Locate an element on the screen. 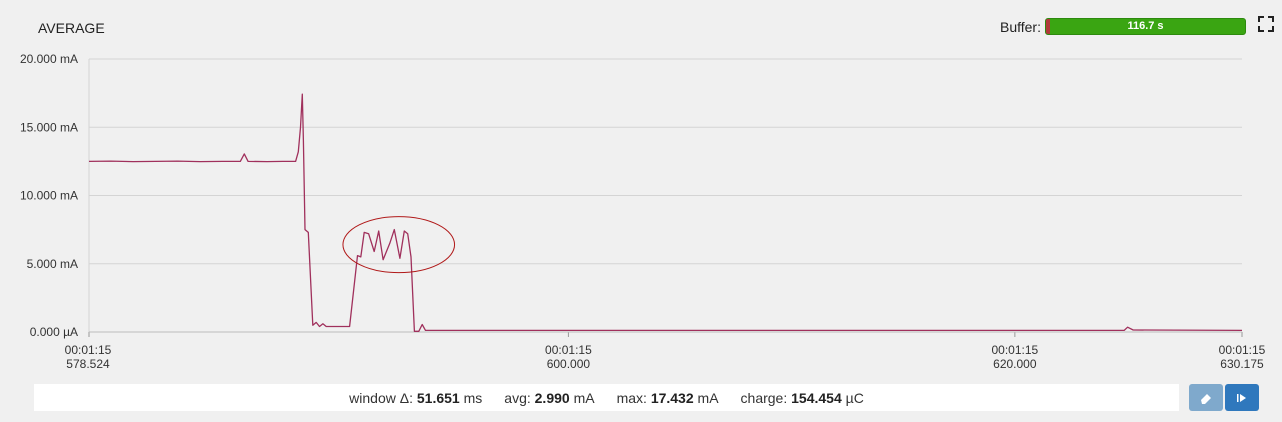 The width and height of the screenshot is (1282, 422). y-tick-label: 5.000 mA is located at coordinates (52, 264).